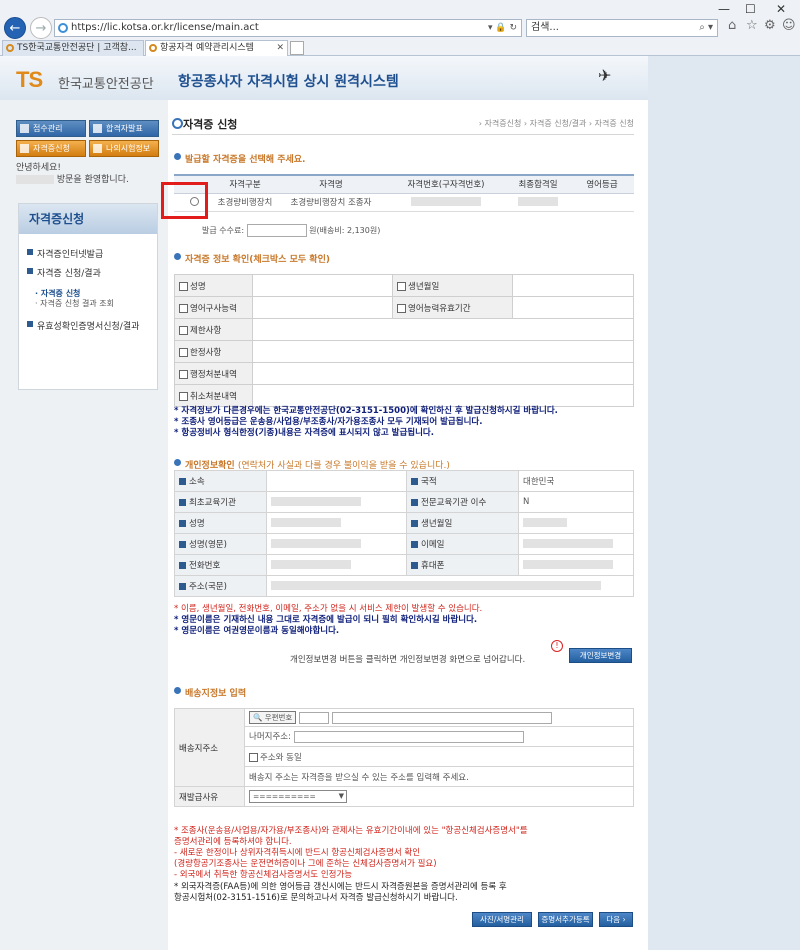  I want to click on airplane-icon: ✈, so click(605, 75).